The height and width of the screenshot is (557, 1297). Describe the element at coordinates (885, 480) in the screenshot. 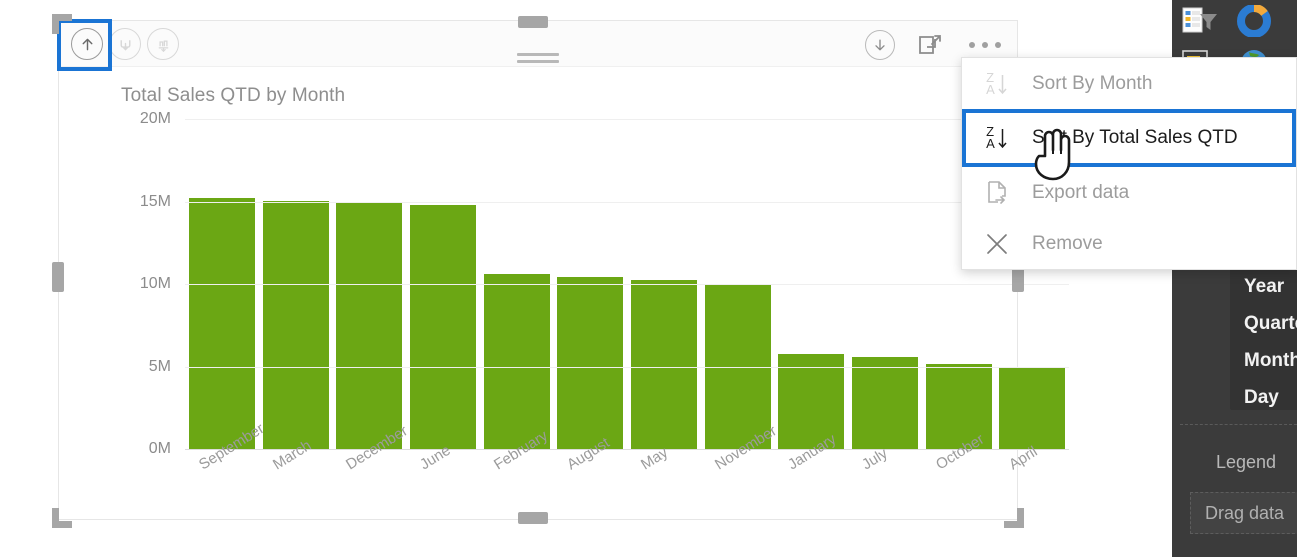

I see `x-axis-tick: July` at that location.